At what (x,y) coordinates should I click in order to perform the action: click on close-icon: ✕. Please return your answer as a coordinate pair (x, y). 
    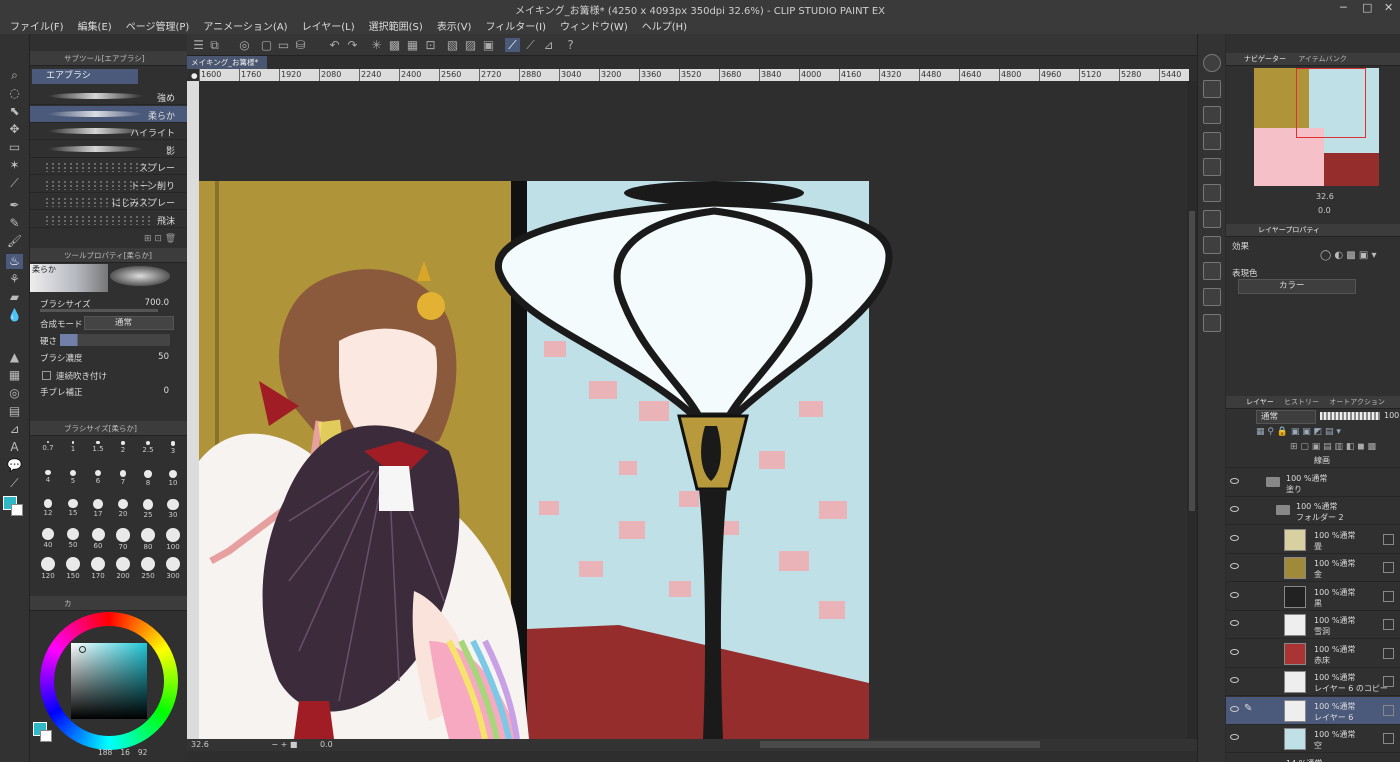
    Looking at the image, I should click on (1388, 7).